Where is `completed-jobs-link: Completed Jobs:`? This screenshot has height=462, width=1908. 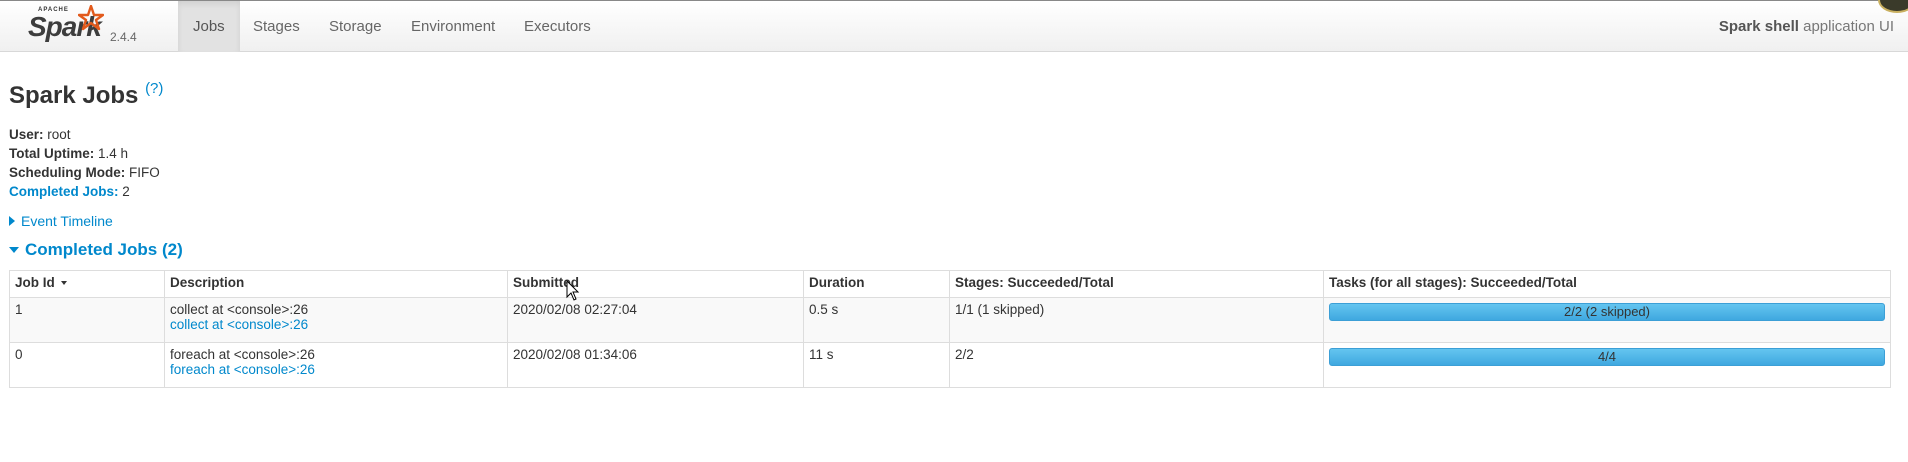 completed-jobs-link: Completed Jobs: is located at coordinates (64, 191).